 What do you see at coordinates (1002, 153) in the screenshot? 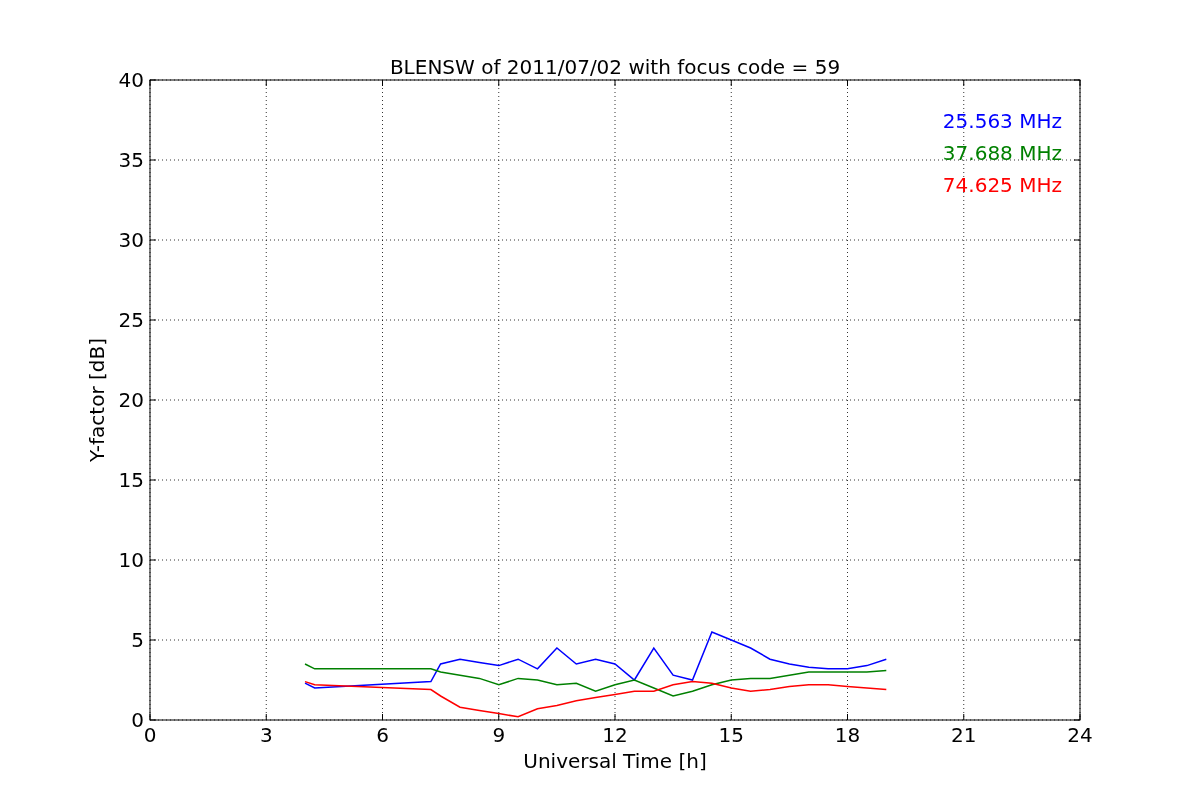
I see `legend-label: 37.688 MHz` at bounding box center [1002, 153].